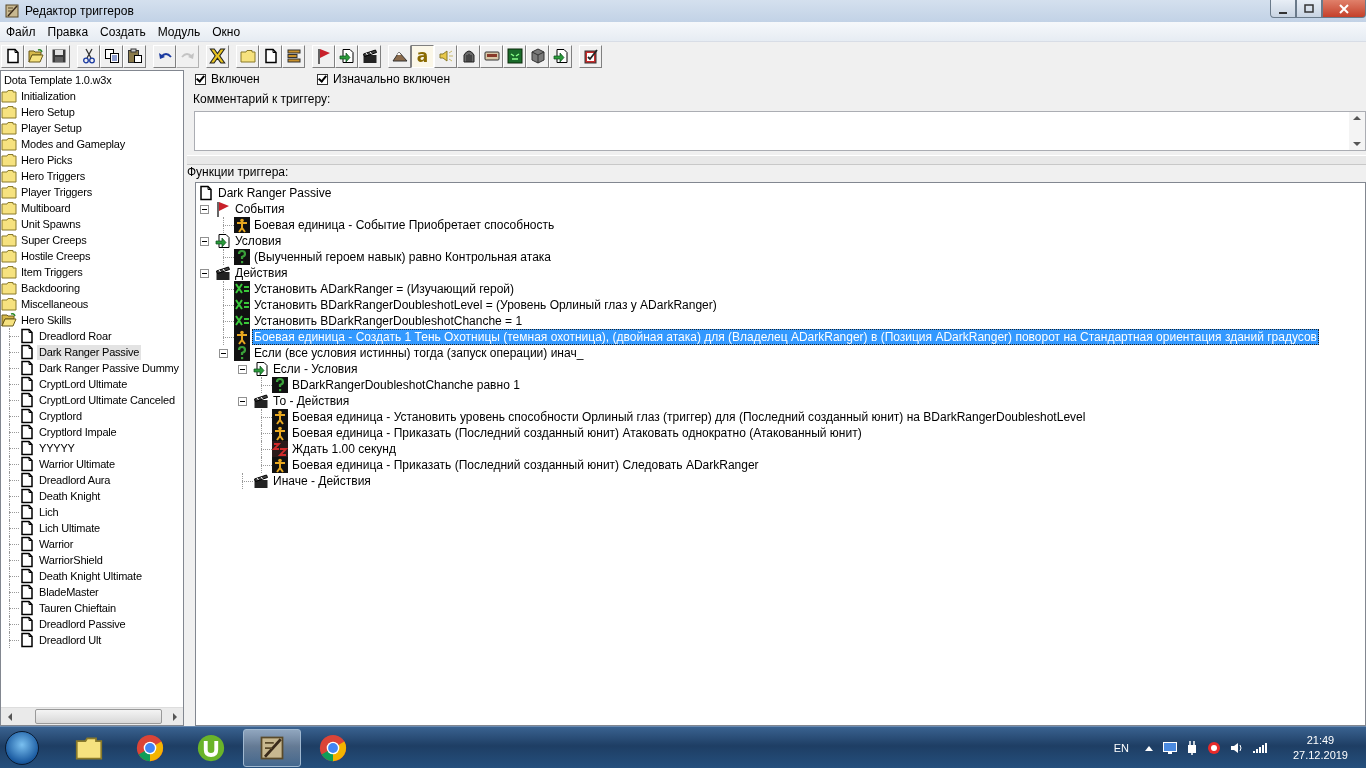  What do you see at coordinates (1191, 748) in the screenshot?
I see `power-plug-icon` at bounding box center [1191, 748].